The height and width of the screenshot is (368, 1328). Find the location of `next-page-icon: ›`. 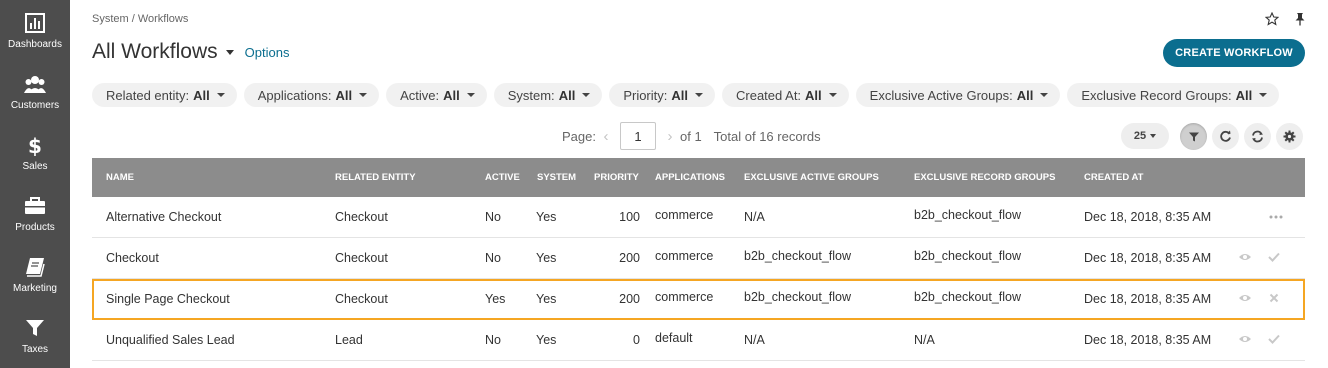

next-page-icon: › is located at coordinates (670, 136).